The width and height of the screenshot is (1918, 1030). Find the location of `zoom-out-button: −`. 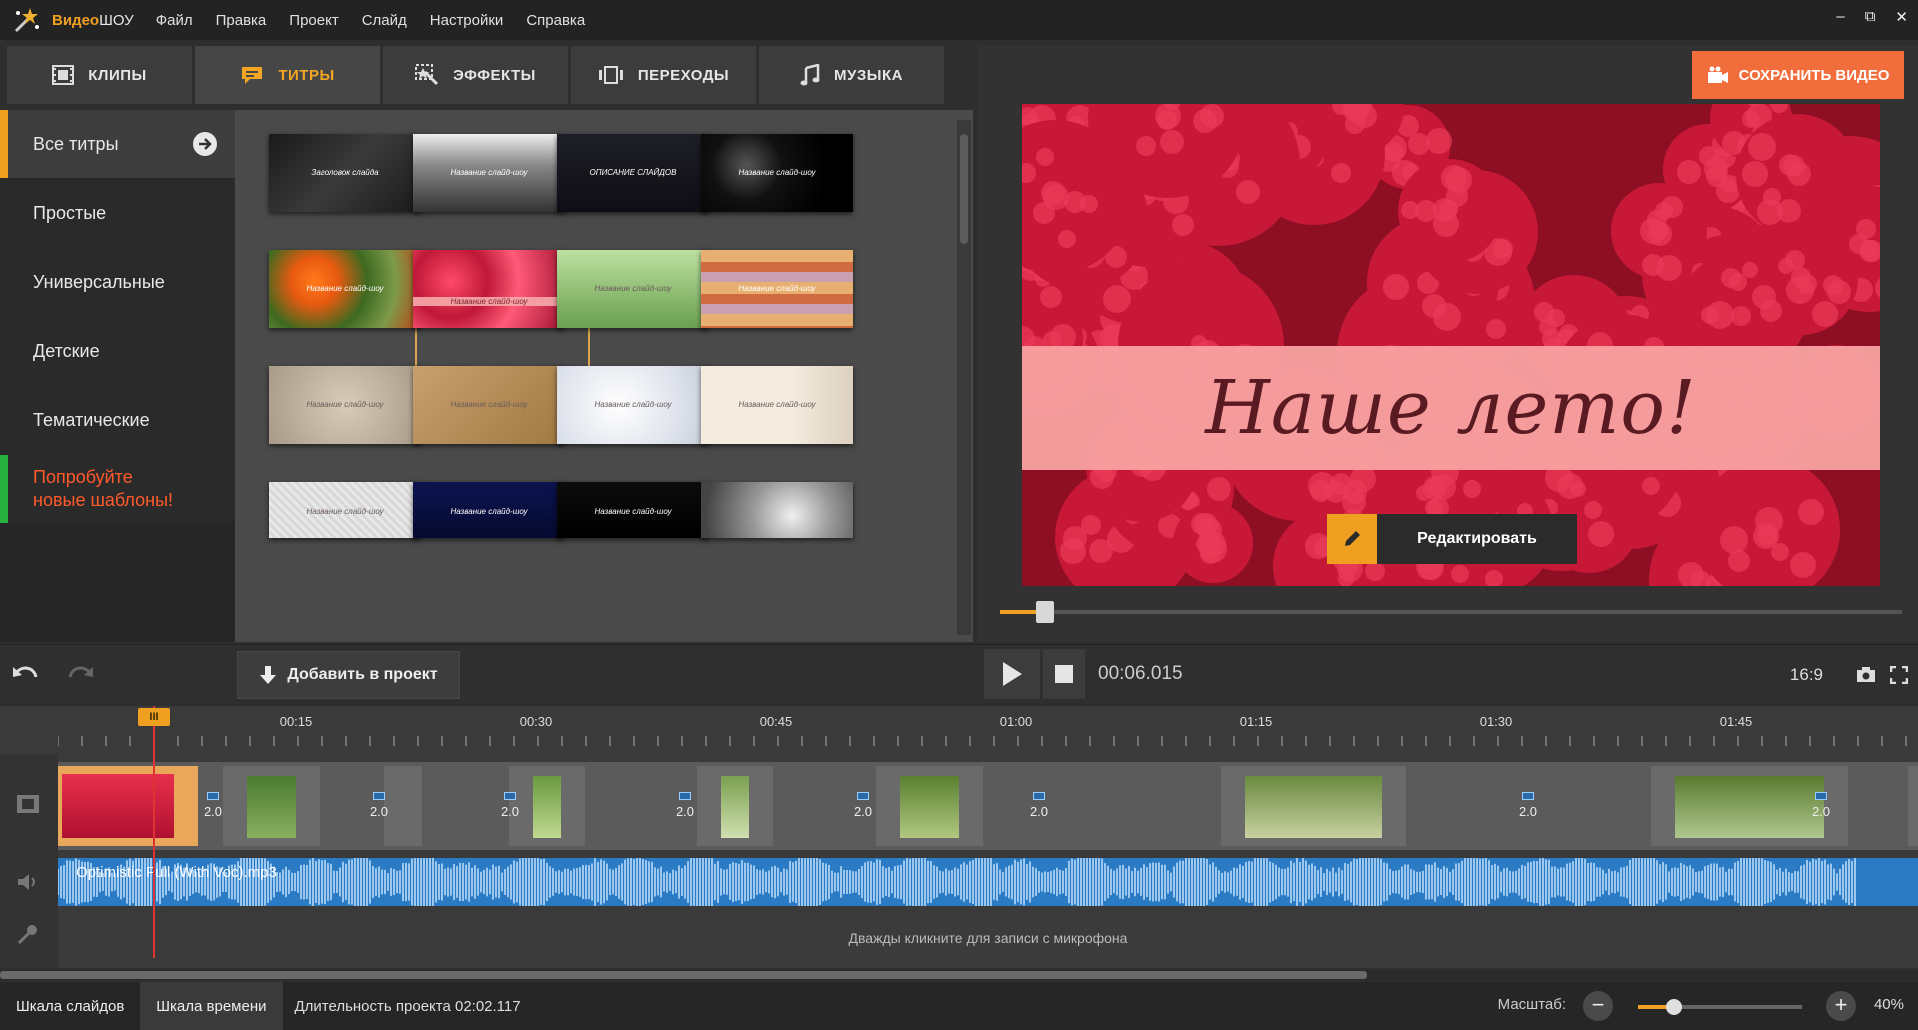

zoom-out-button: − is located at coordinates (1598, 1006).